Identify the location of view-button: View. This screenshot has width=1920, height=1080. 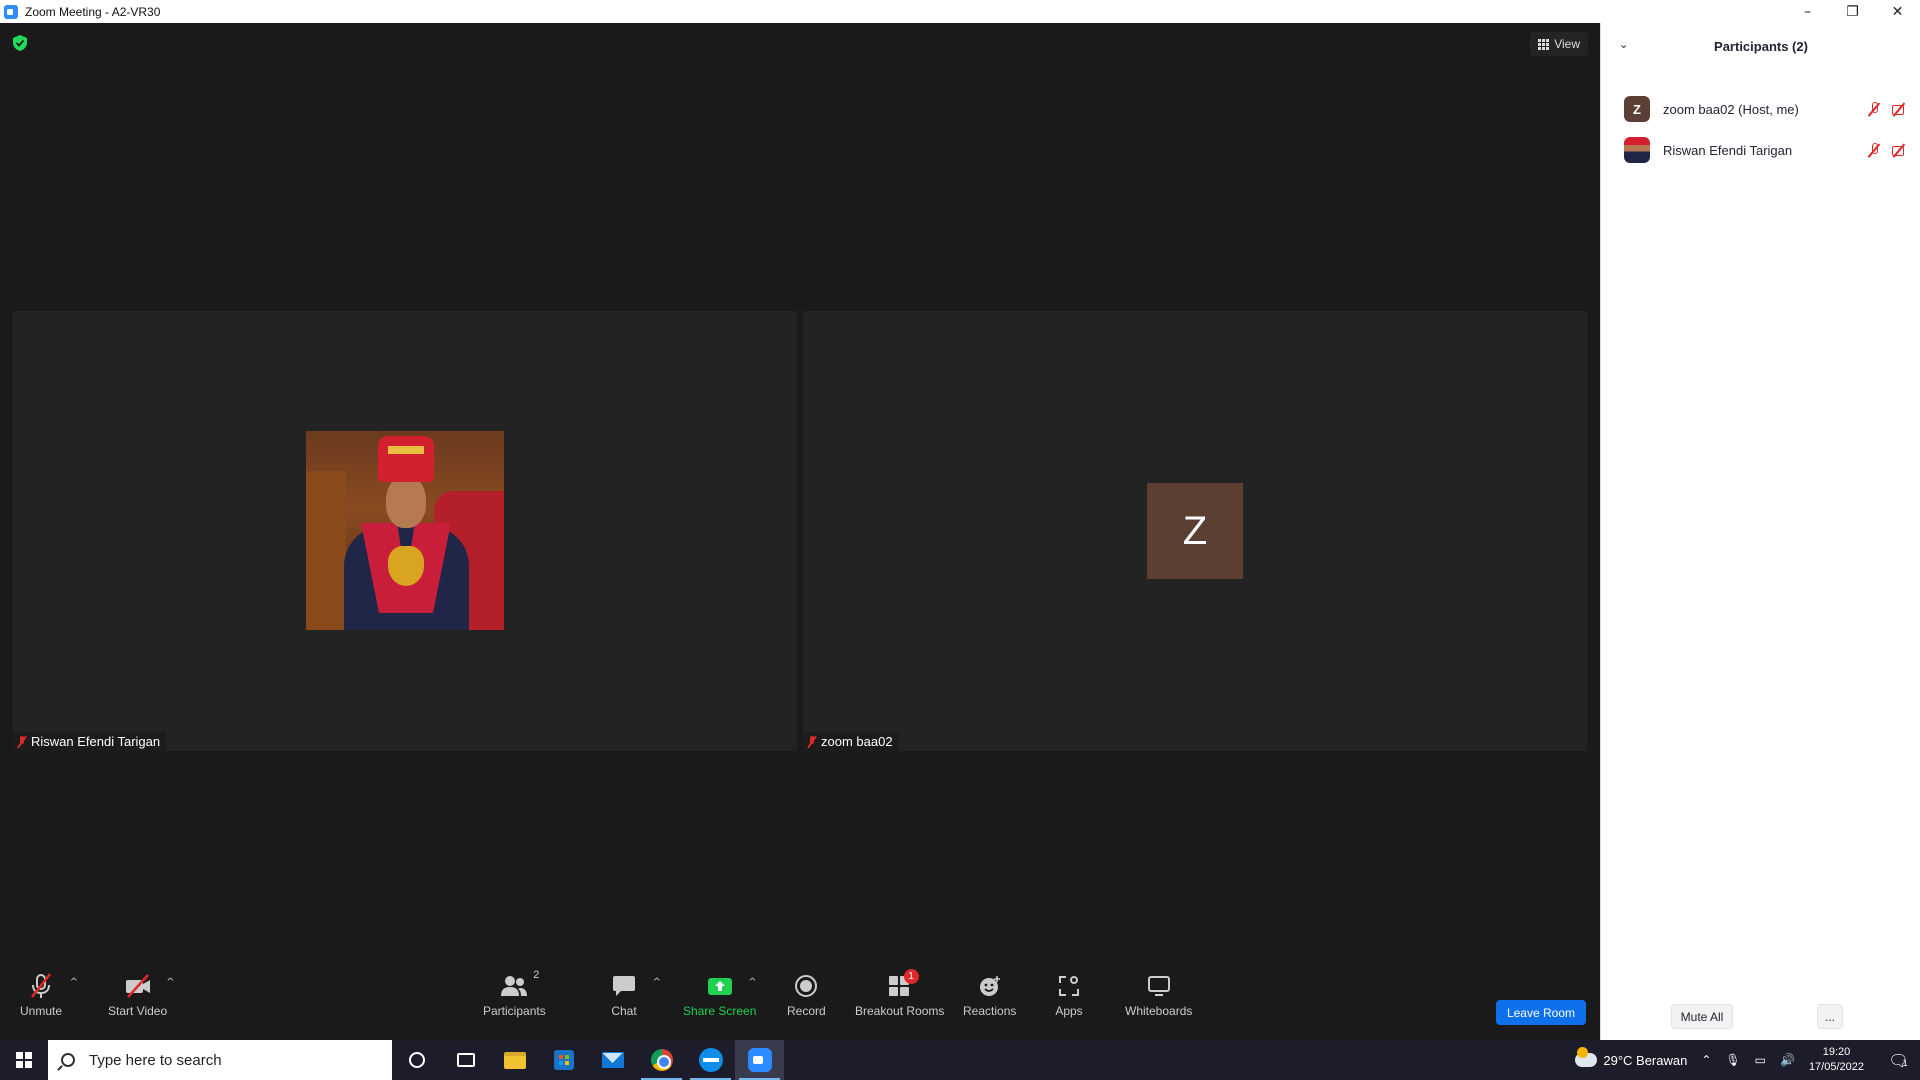
(1559, 44).